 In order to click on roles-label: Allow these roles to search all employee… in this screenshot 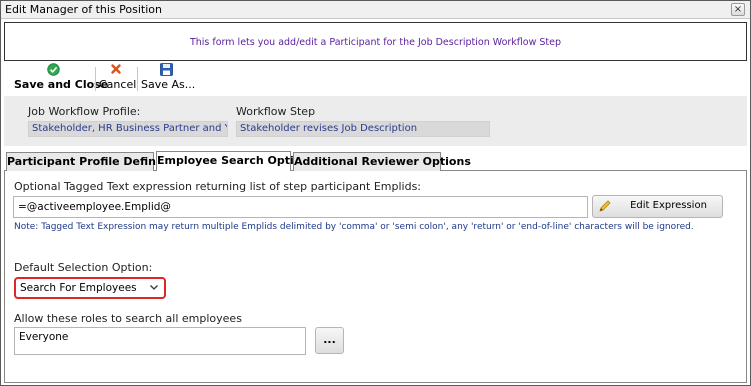, I will do `click(128, 318)`.